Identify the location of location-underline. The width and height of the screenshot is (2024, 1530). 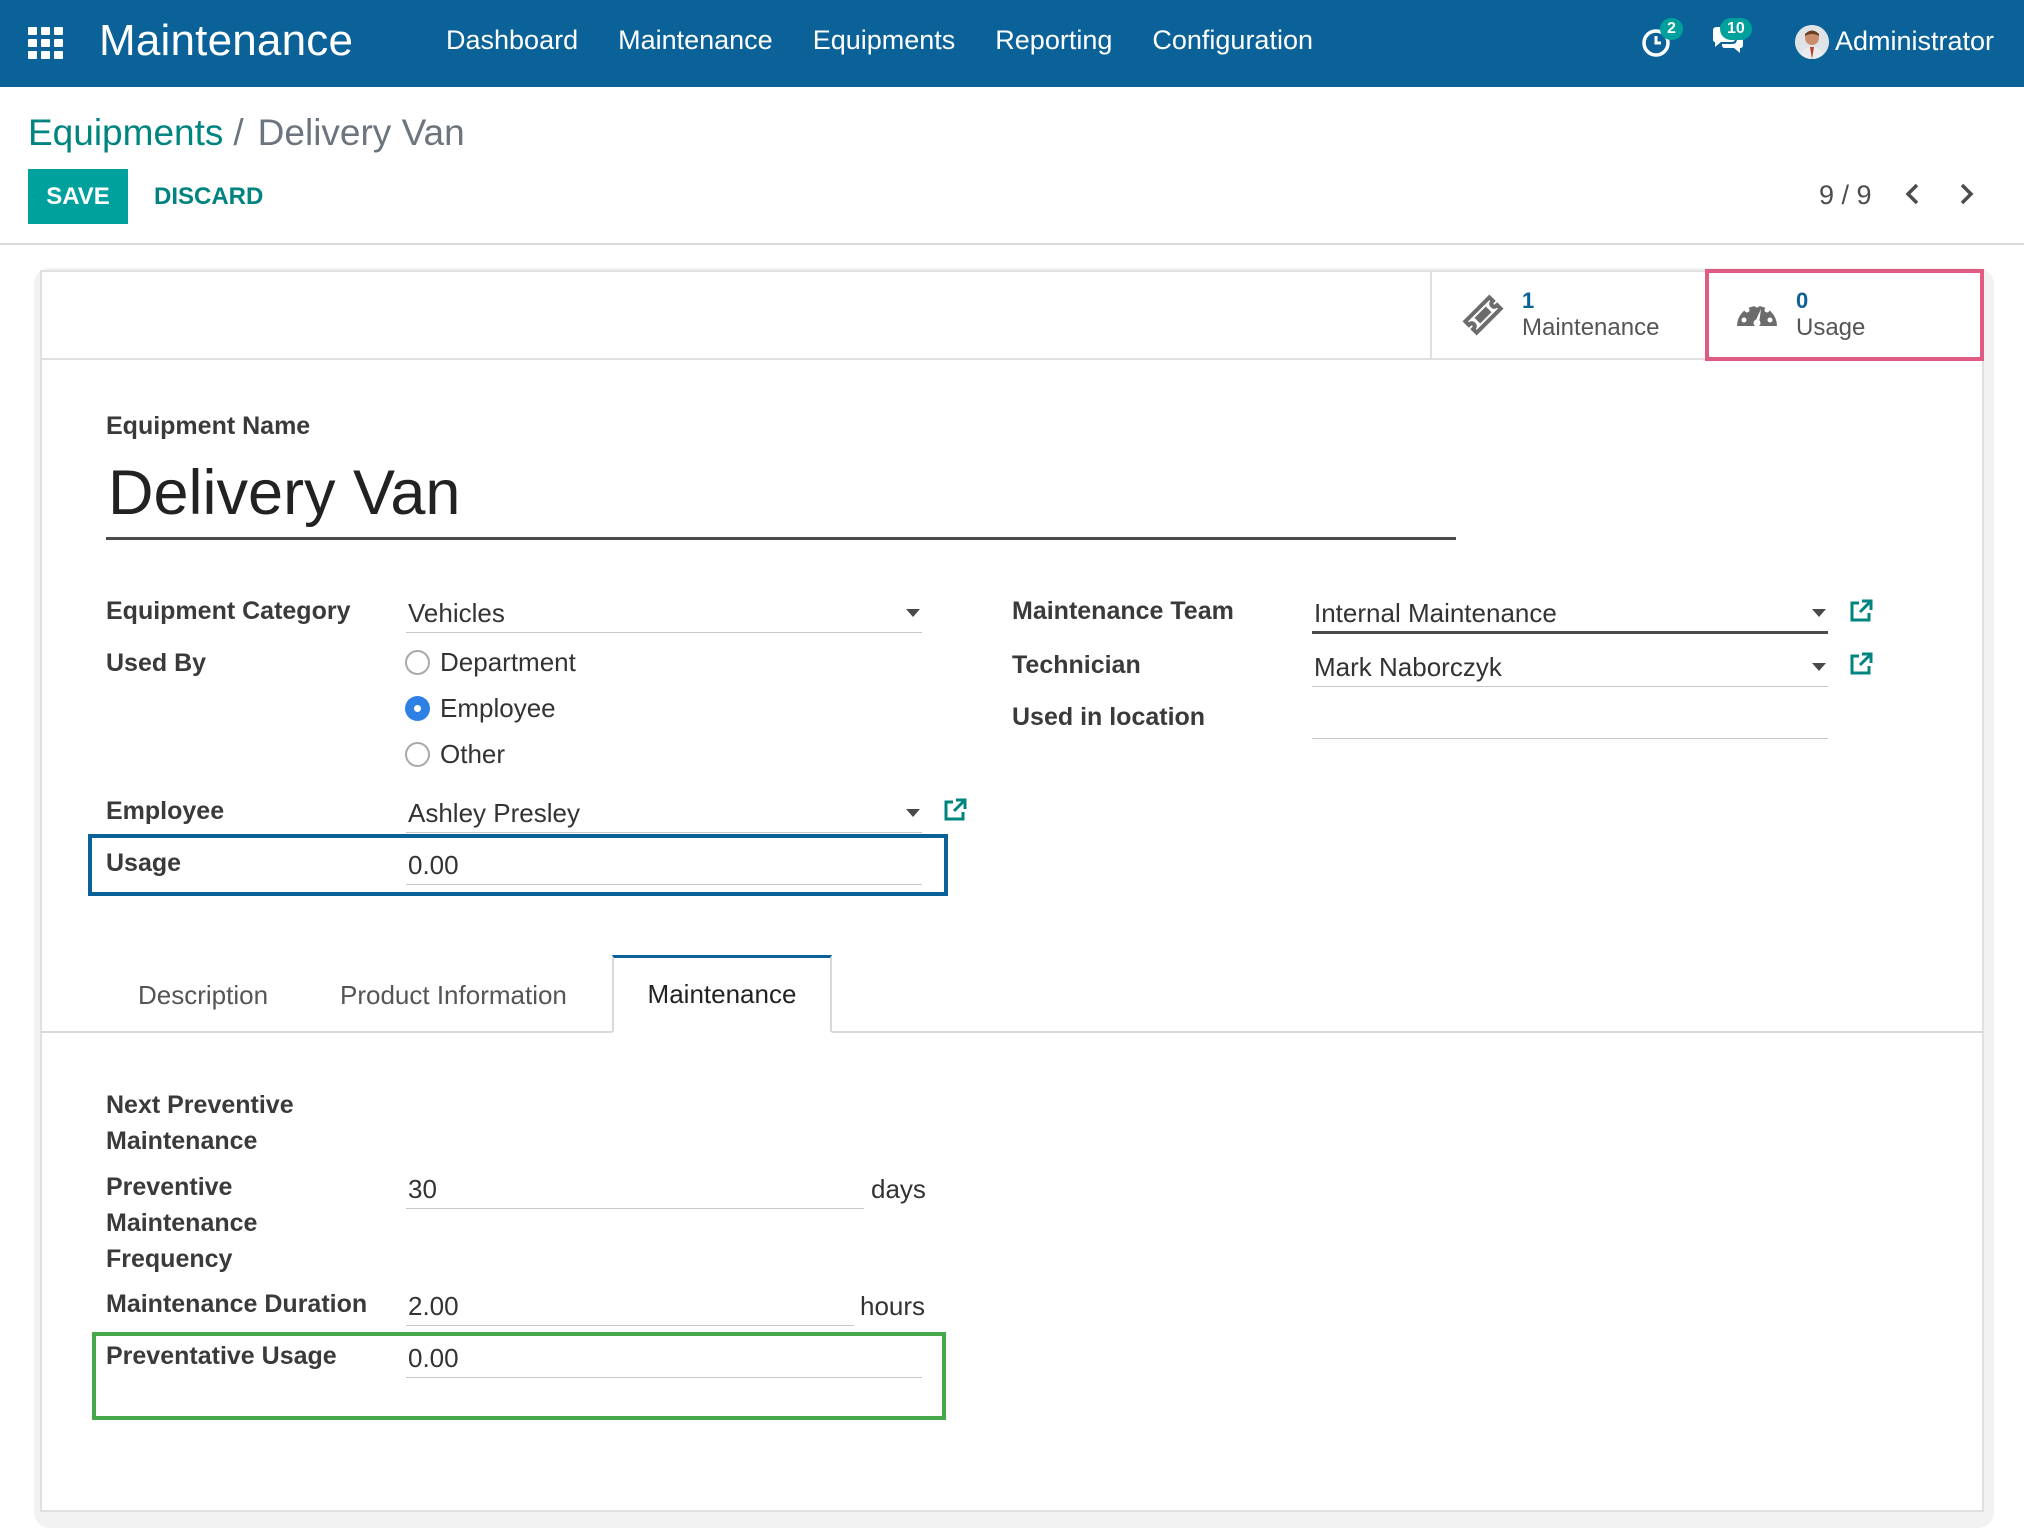
(1570, 738).